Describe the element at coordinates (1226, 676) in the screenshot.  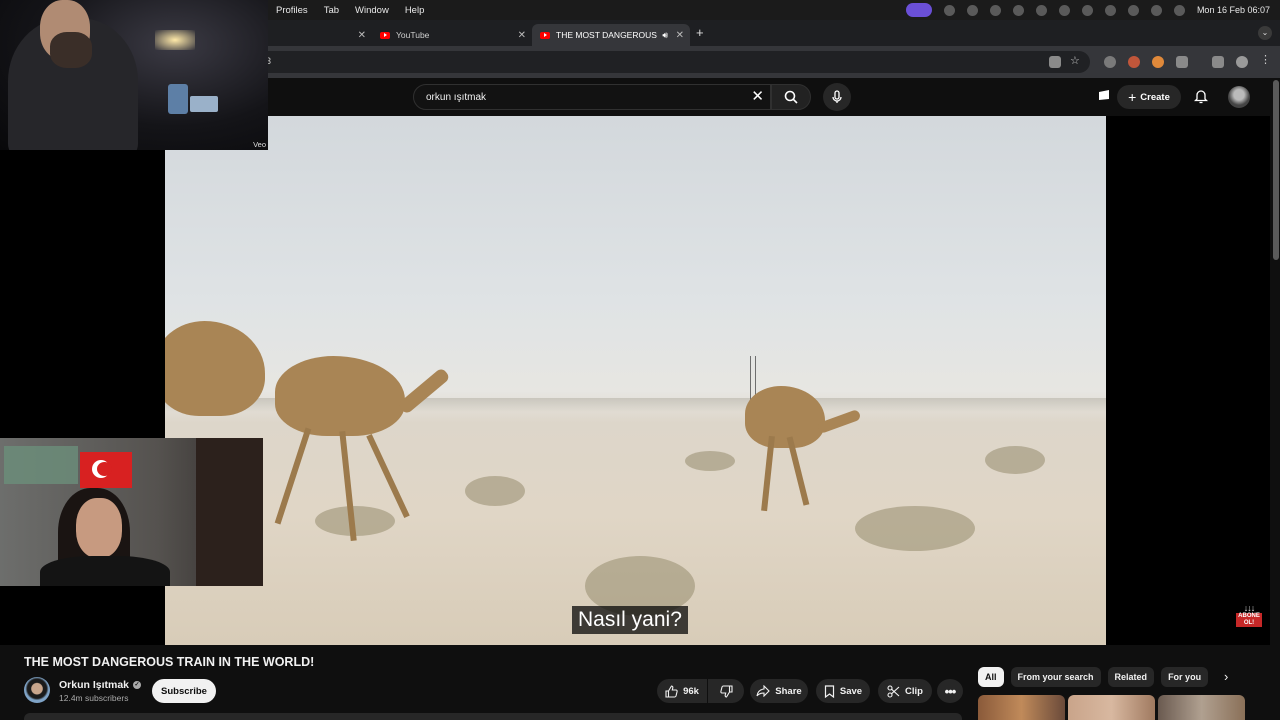
I see `chevron-right-icon: ›` at that location.